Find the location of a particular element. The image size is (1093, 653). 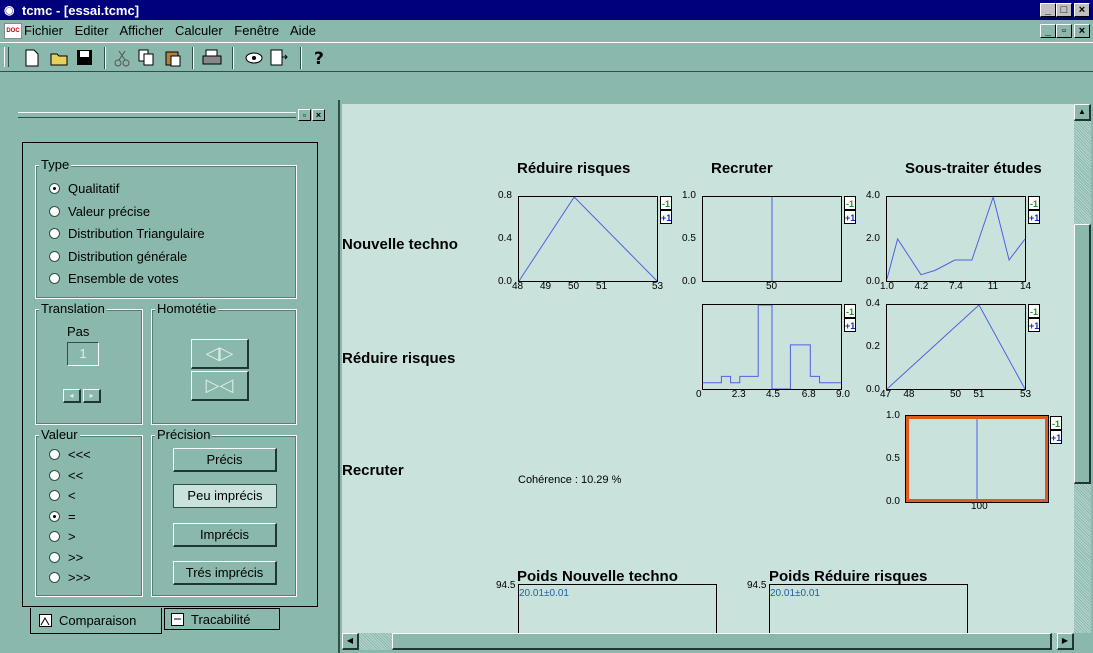

chart-nouvelle-vs-soustraiter is located at coordinates (956, 239).